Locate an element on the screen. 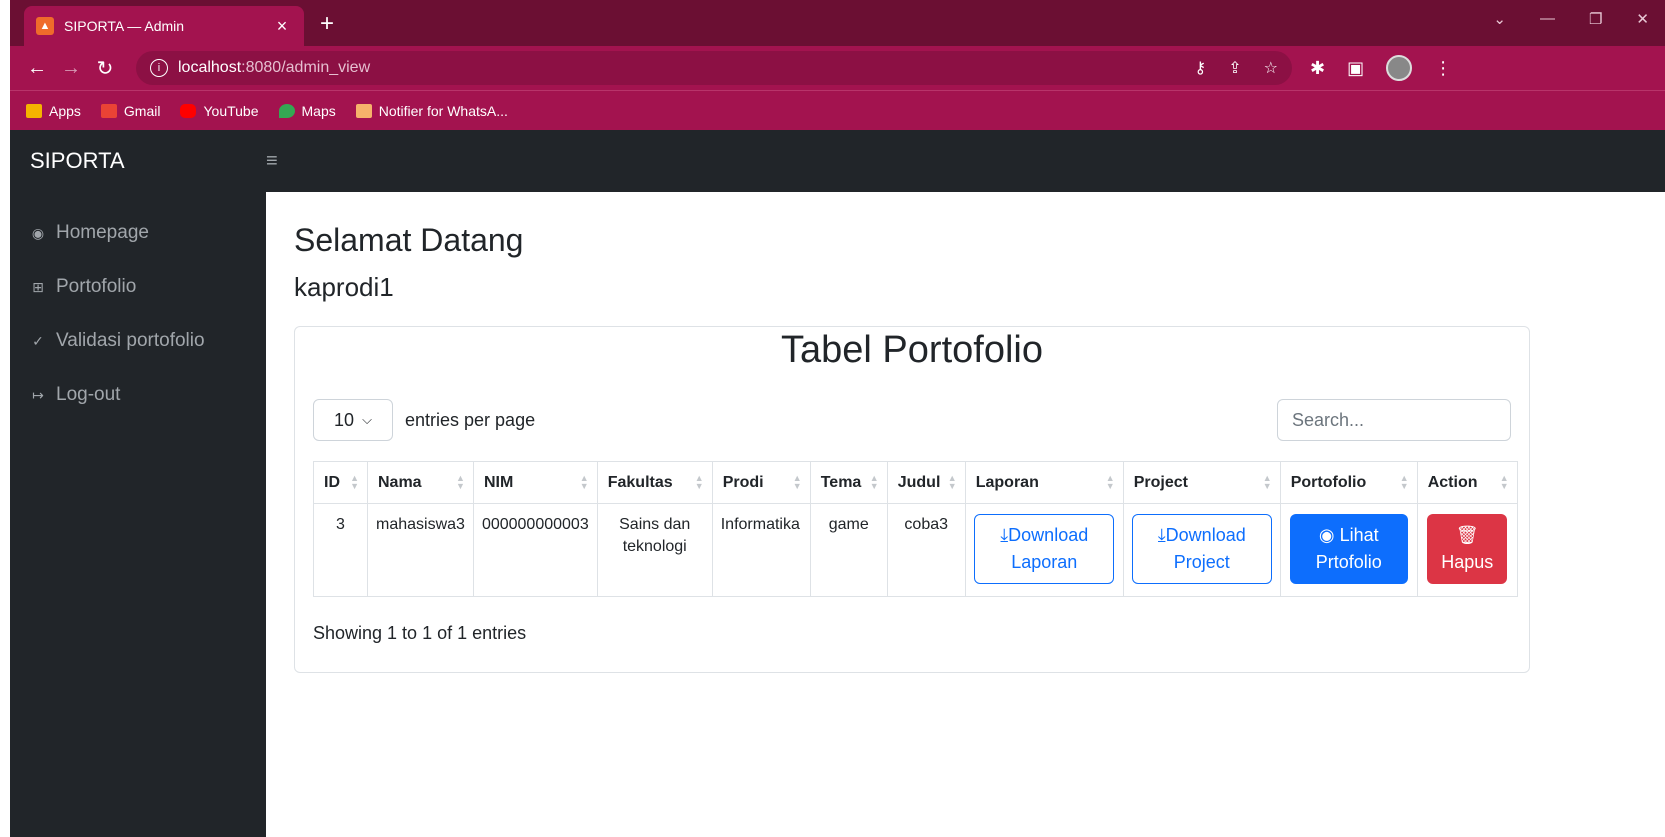  reload-icon: ↻ is located at coordinates (105, 68).